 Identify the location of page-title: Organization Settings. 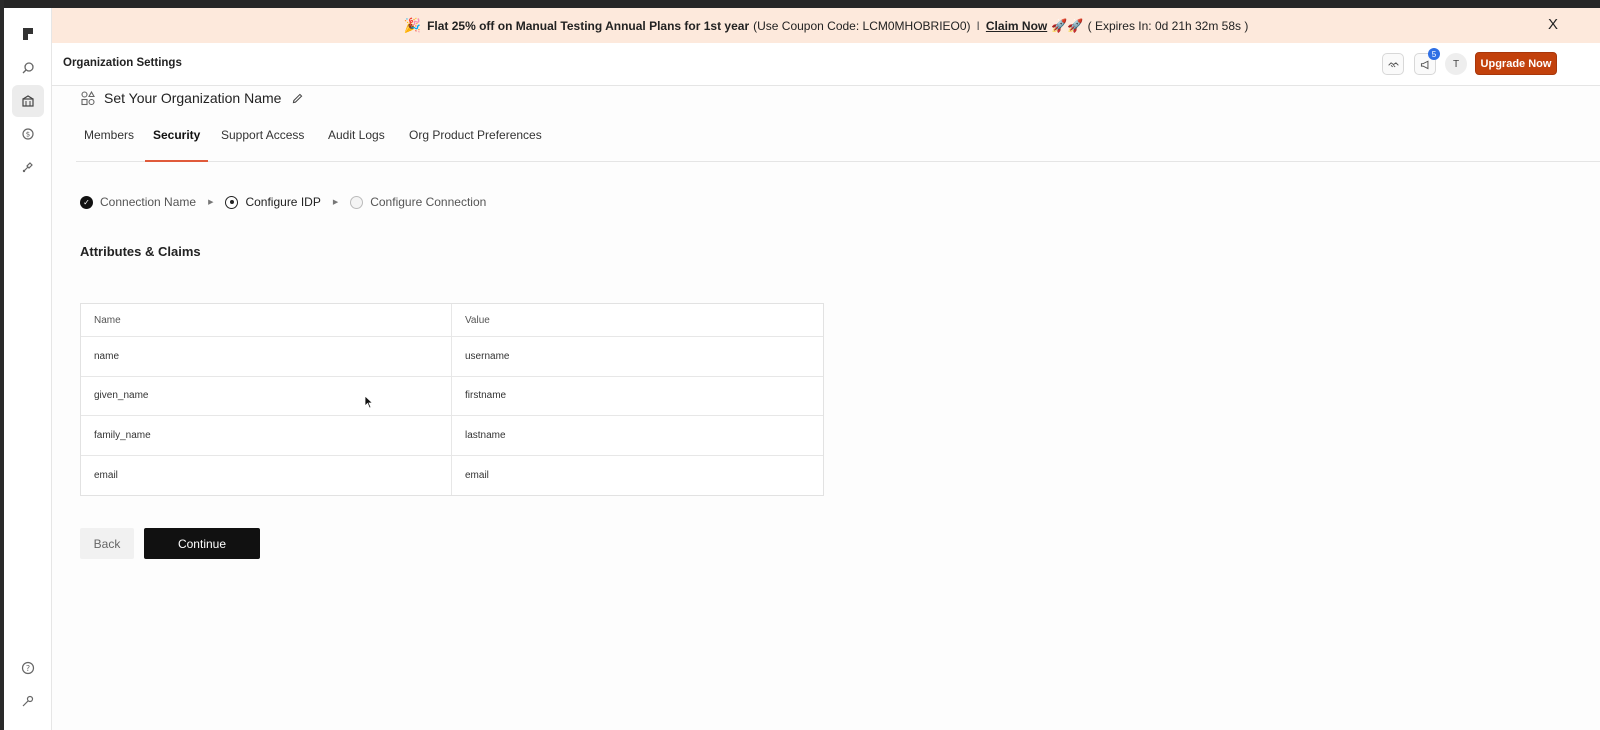
(122, 63).